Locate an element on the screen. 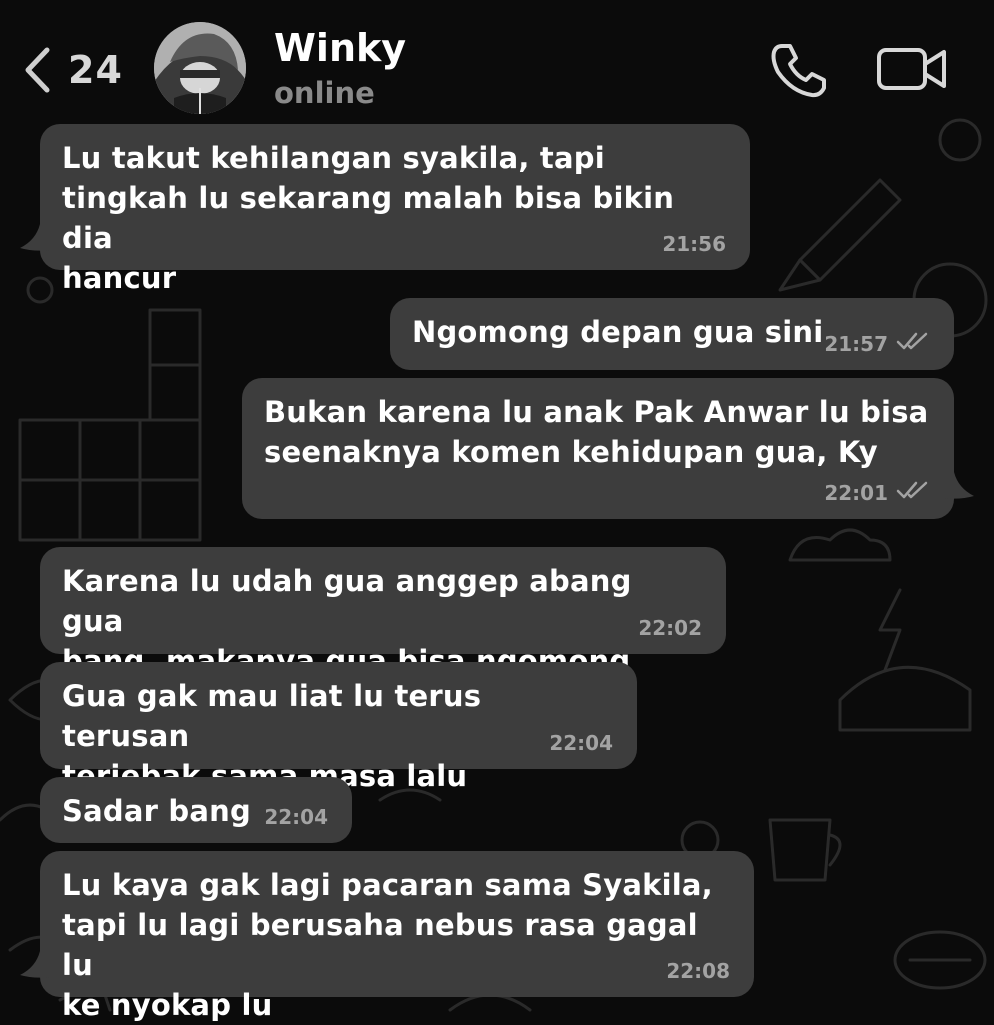 The width and height of the screenshot is (994, 1025). message-outgoing: Ngomong depan gua sini 21:57 is located at coordinates (672, 334).